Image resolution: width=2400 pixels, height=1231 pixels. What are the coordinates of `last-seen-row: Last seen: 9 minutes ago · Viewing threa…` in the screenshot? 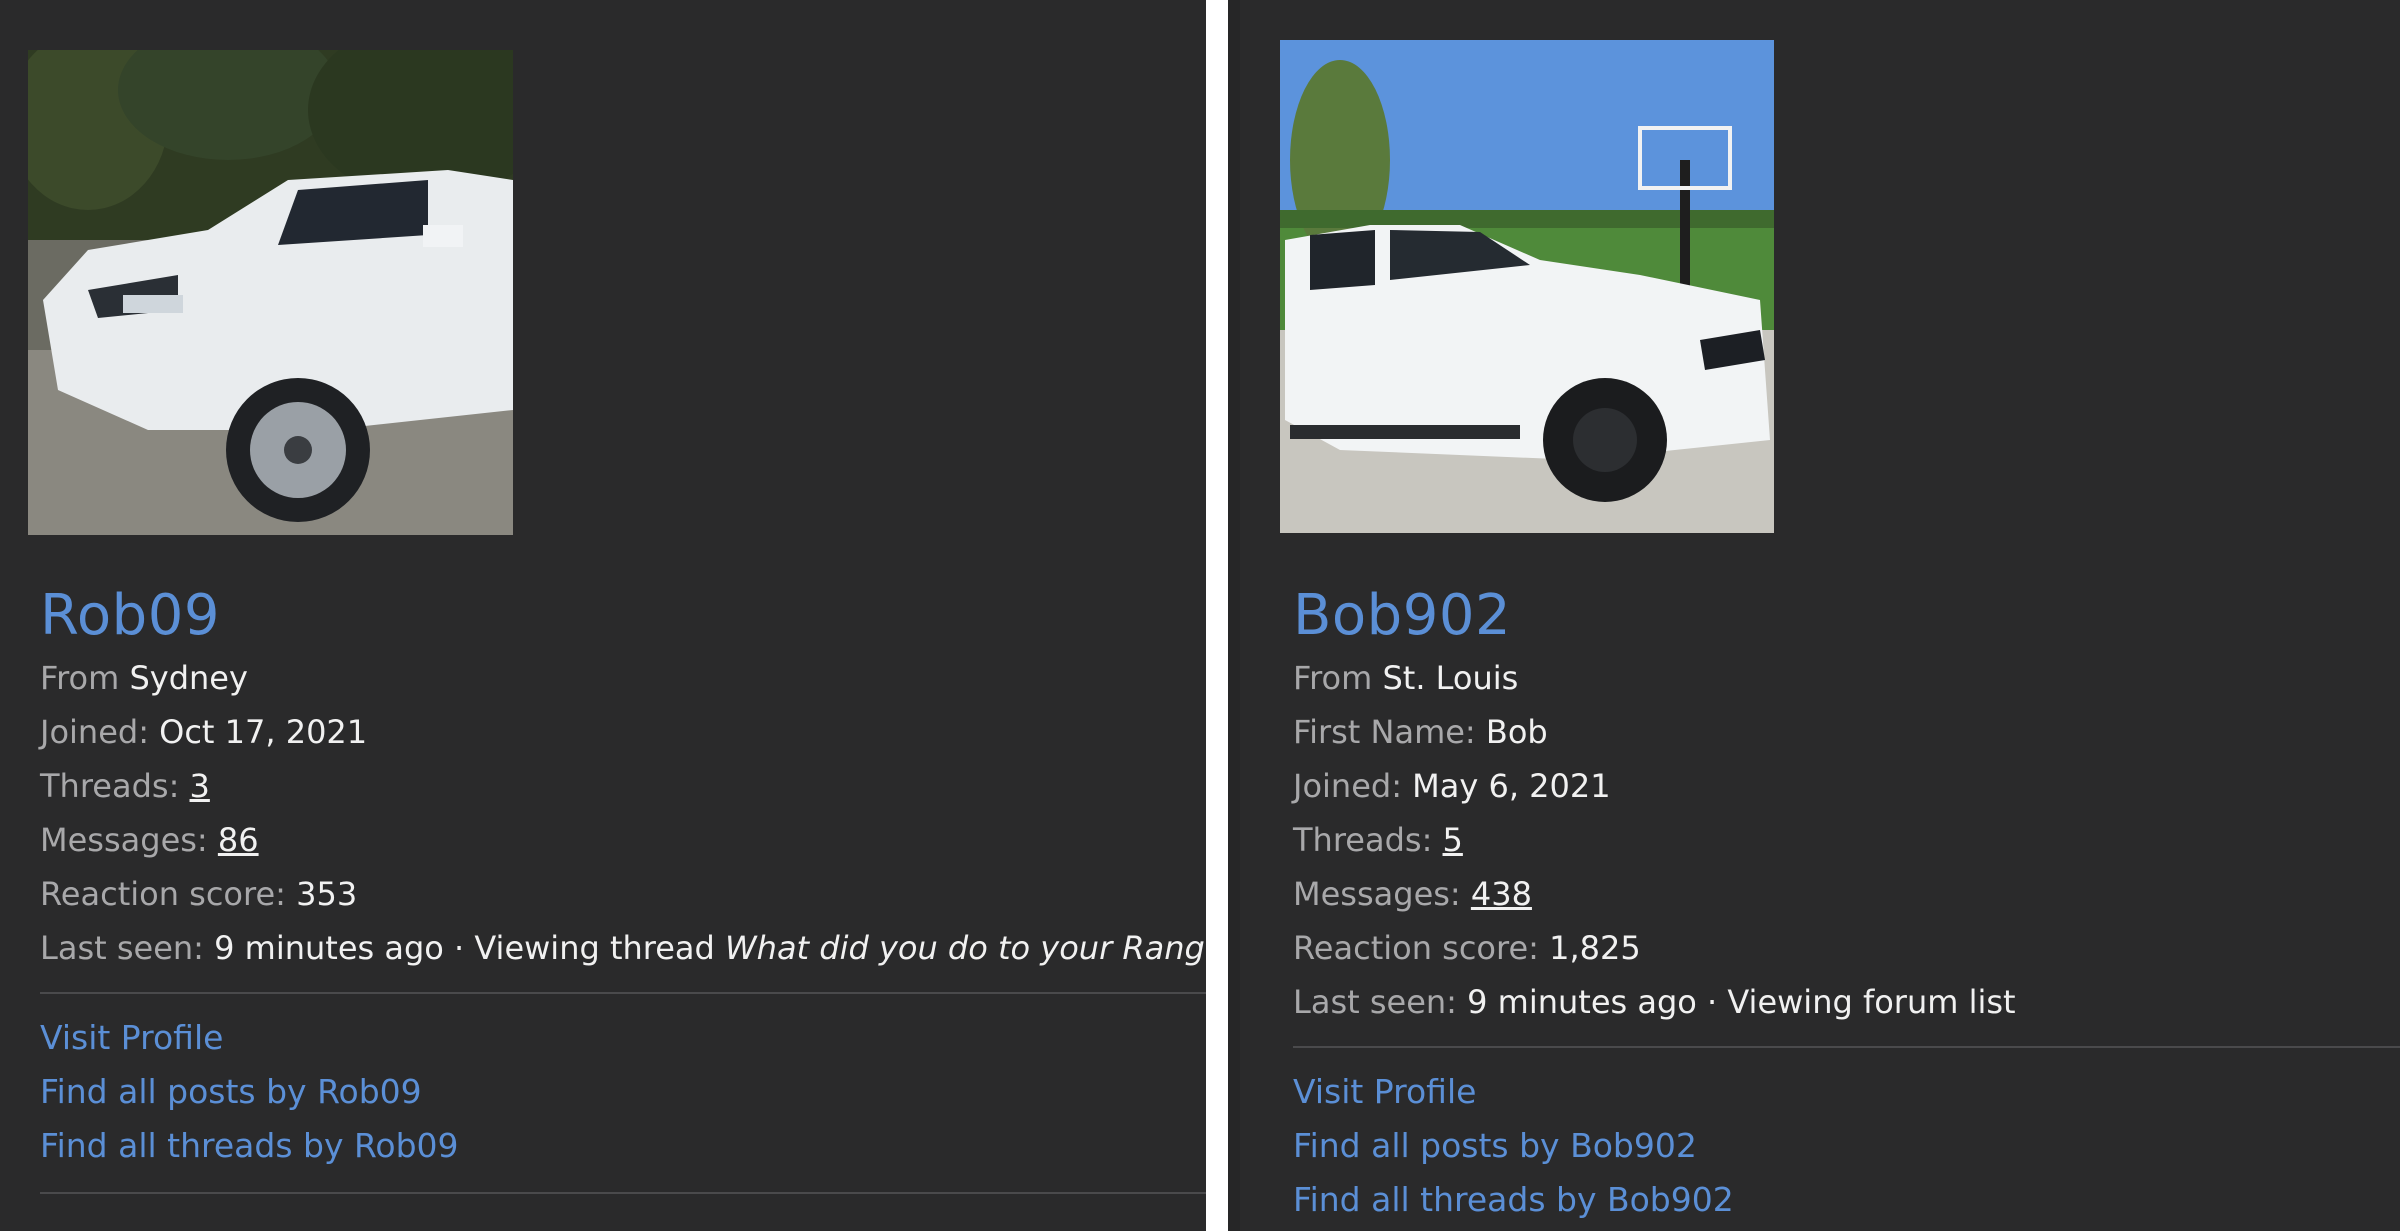 It's located at (623, 948).